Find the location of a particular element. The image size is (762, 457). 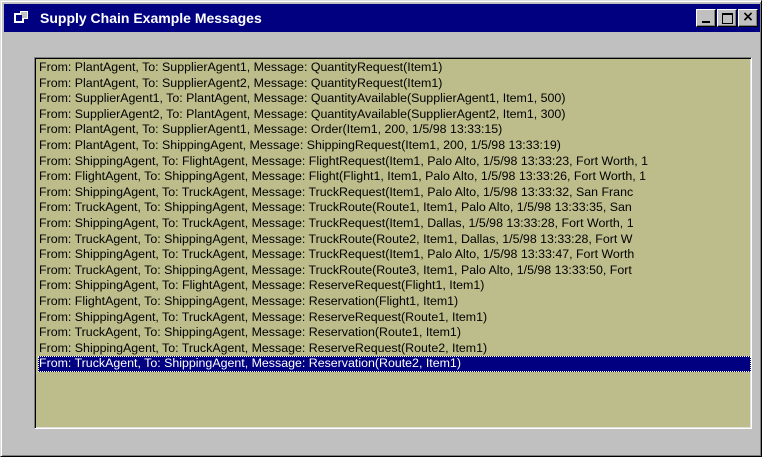

maximize-icon is located at coordinates (727, 18).